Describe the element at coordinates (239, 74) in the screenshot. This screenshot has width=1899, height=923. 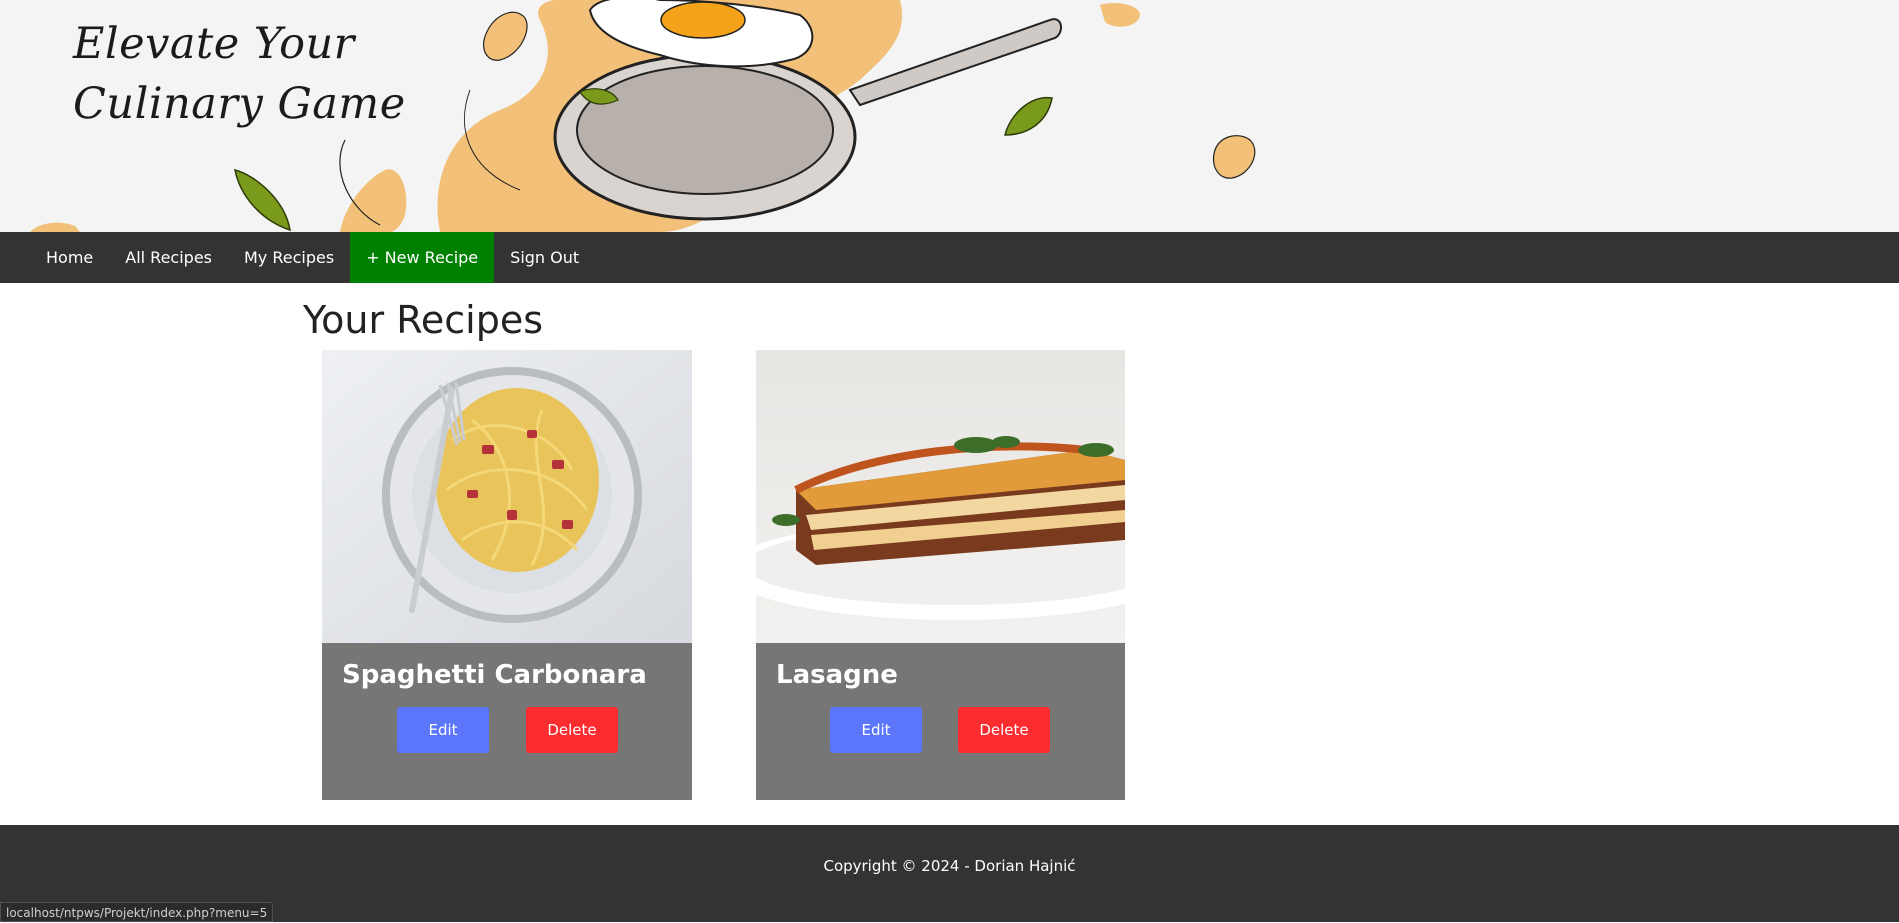
I see `hero-title: Elevate Your Culinary Game` at that location.